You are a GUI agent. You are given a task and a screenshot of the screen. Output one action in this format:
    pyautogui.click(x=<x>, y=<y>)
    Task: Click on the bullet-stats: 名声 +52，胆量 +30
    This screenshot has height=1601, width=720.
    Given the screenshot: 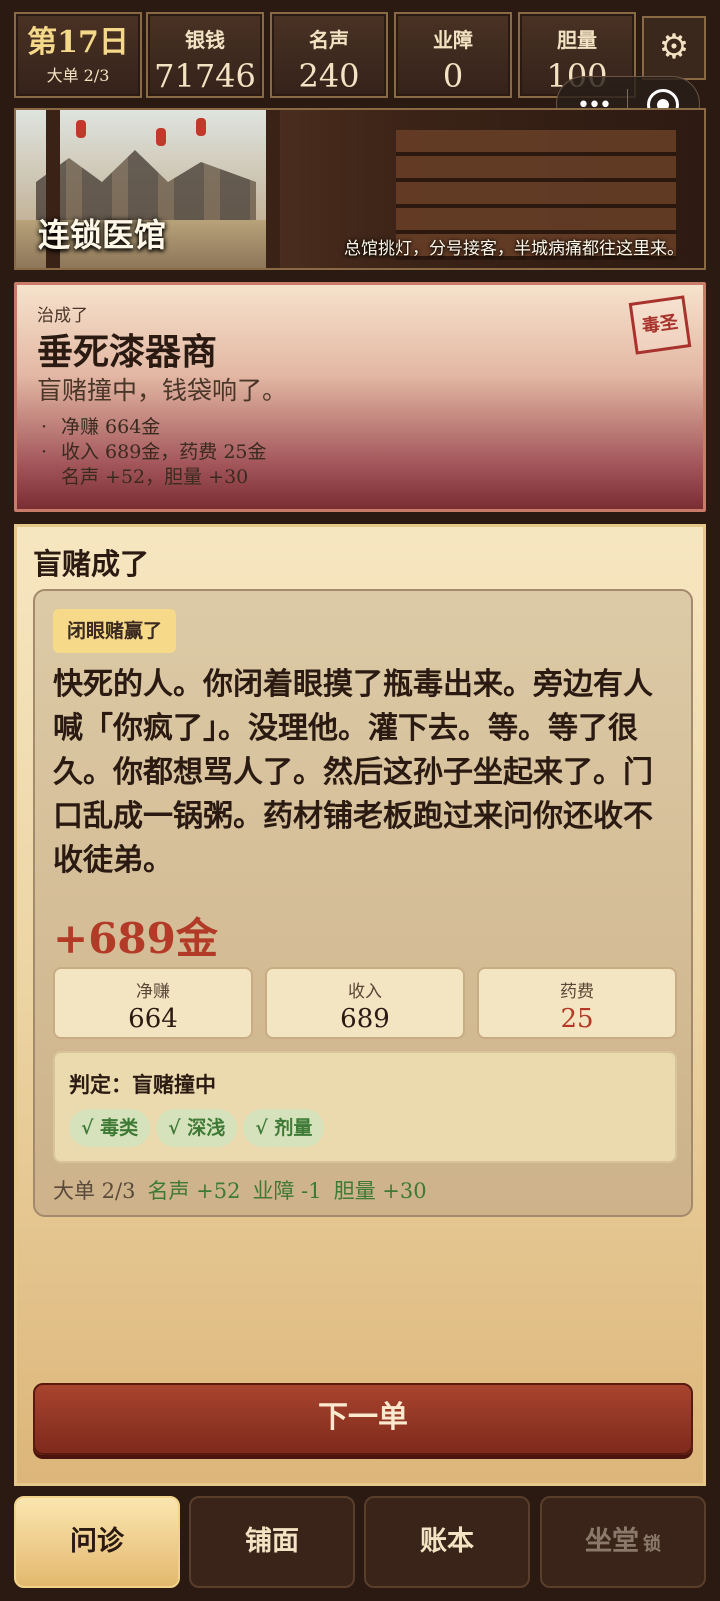 What is the action you would take?
    pyautogui.click(x=155, y=477)
    